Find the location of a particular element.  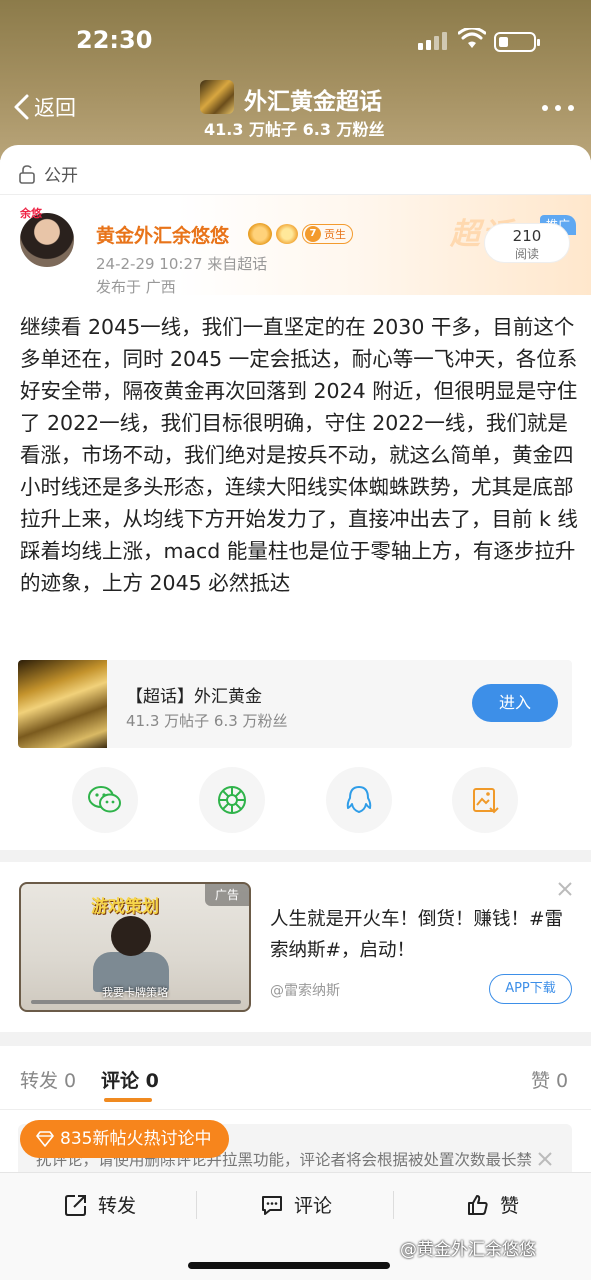

bottom-action-bar: 转发 评论 赞 @黄金外汇余悠悠 is located at coordinates (295, 1226).